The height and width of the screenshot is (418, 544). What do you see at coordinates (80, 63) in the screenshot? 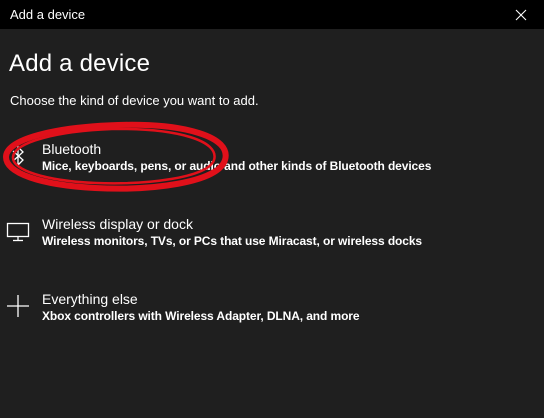
I see `page-title: Add a device` at bounding box center [80, 63].